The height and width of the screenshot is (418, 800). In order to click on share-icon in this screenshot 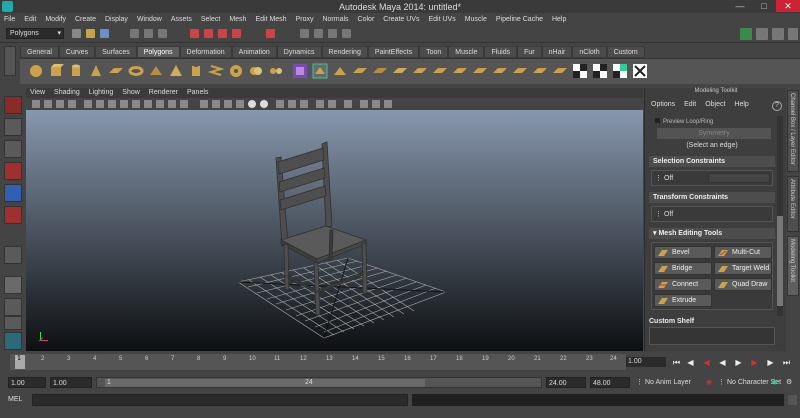, I will do `click(388, 104)`.